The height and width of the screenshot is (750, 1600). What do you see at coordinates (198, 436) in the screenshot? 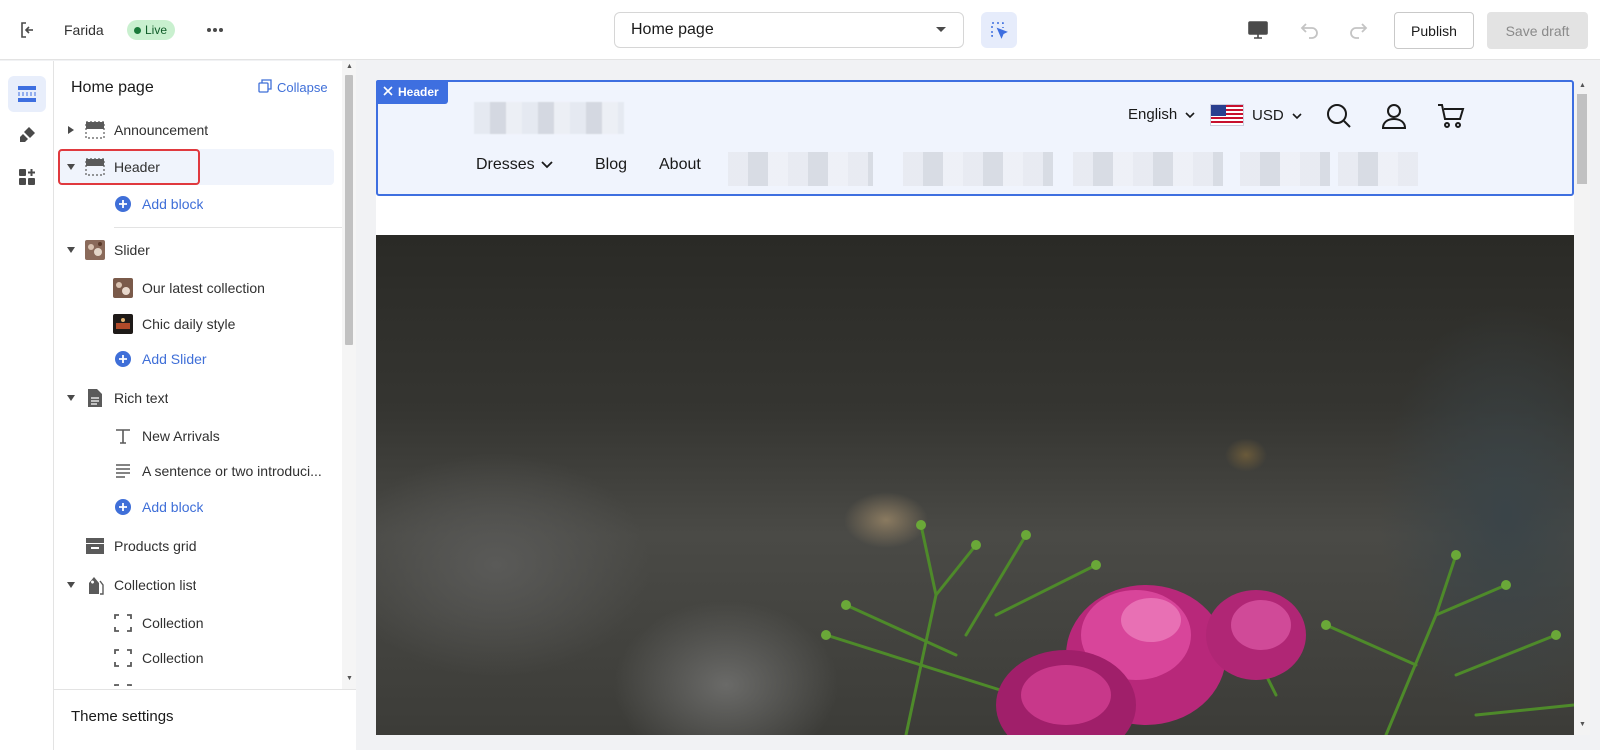
I see `tree-item-block: New Arrivals` at bounding box center [198, 436].